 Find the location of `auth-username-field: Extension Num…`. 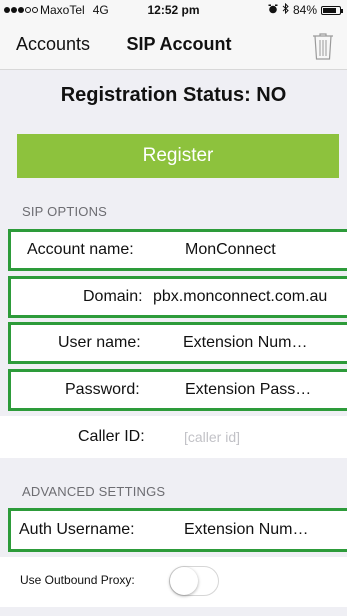

auth-username-field: Extension Num… is located at coordinates (246, 530).